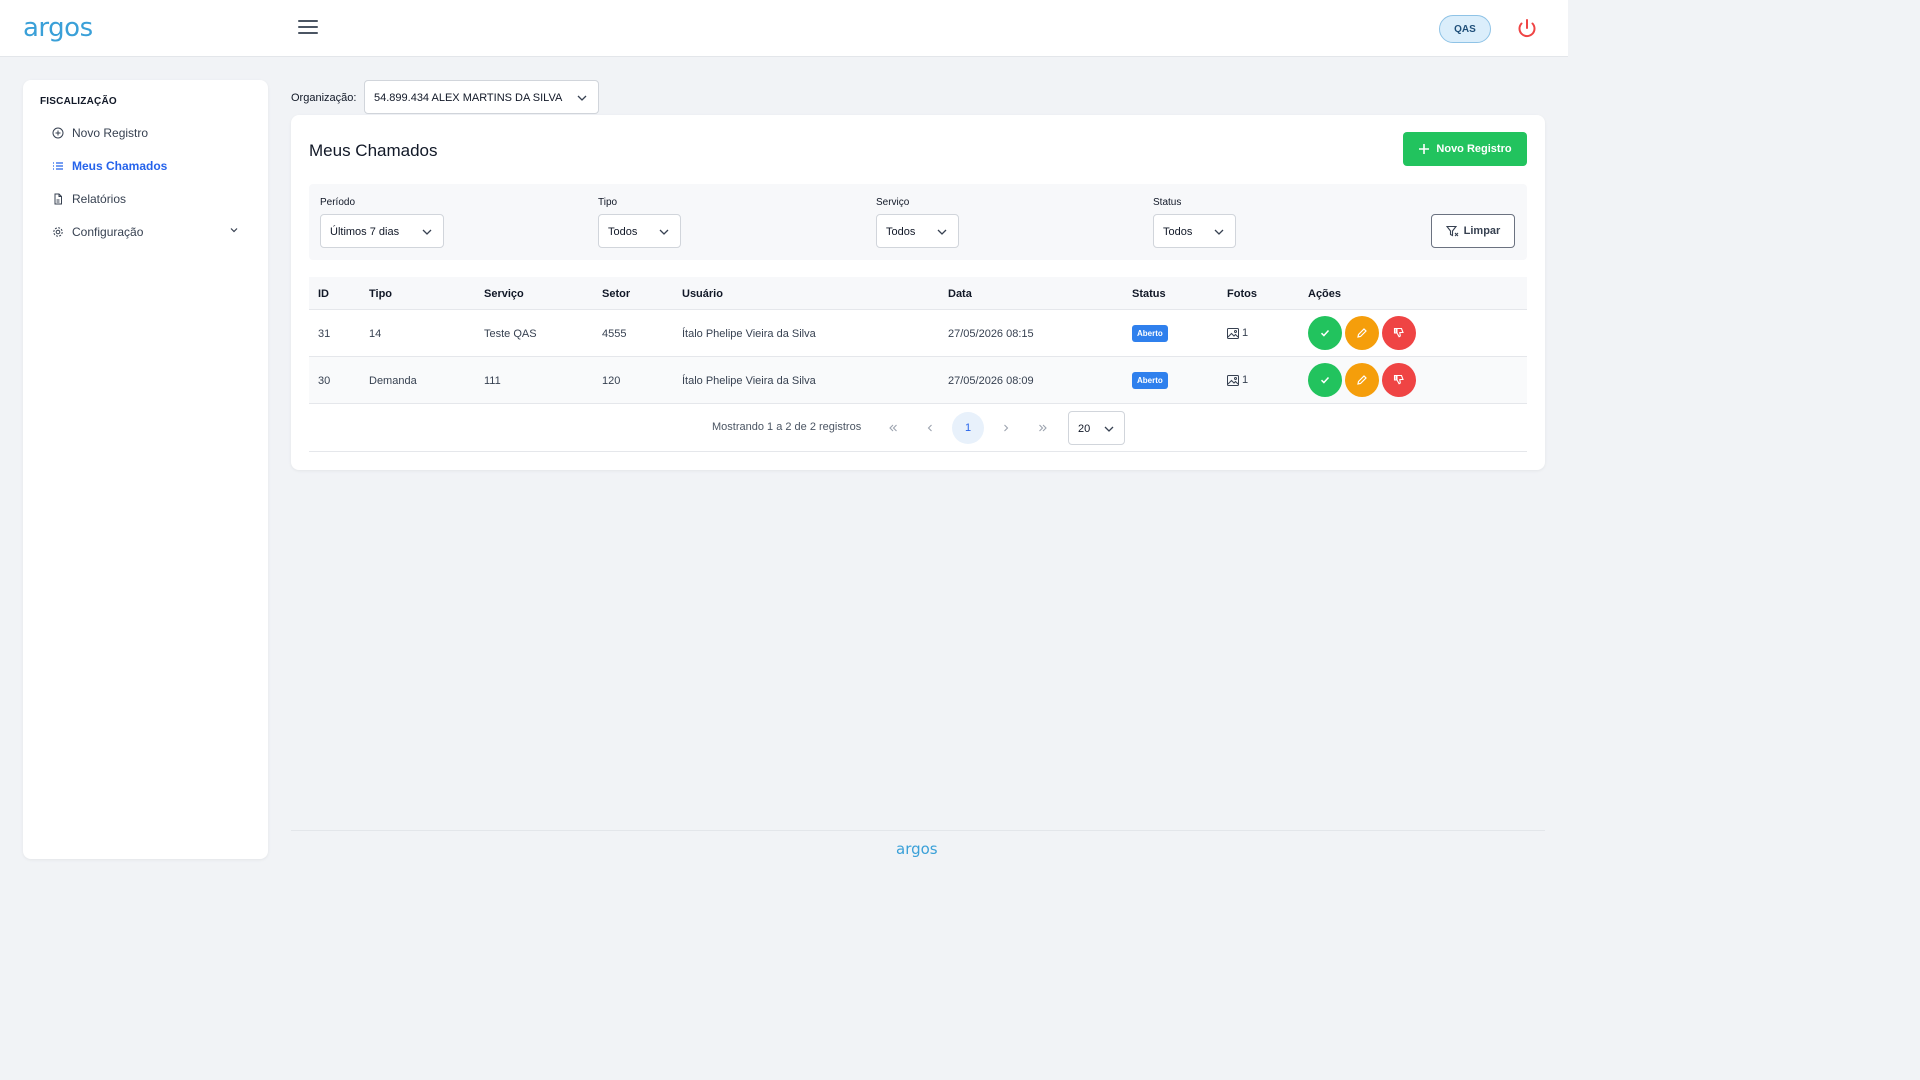 The height and width of the screenshot is (1080, 1920). Describe the element at coordinates (1149, 294) in the screenshot. I see `column-header: Status` at that location.